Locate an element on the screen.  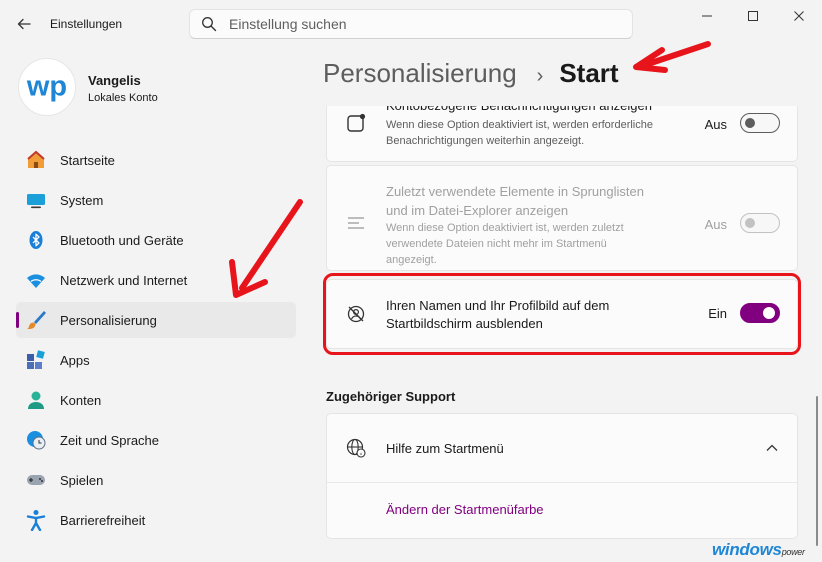
recent-items-toggle is located at coordinates (760, 223).